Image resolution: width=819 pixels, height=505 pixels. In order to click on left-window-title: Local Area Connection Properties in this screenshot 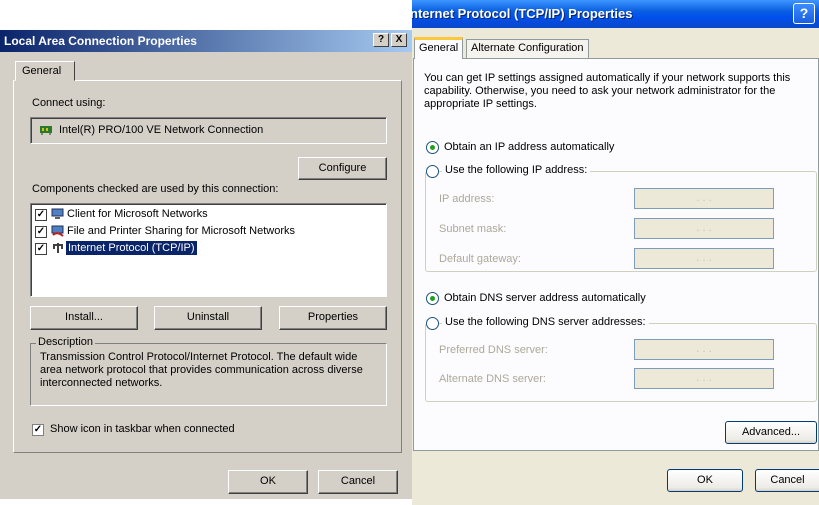, I will do `click(100, 41)`.